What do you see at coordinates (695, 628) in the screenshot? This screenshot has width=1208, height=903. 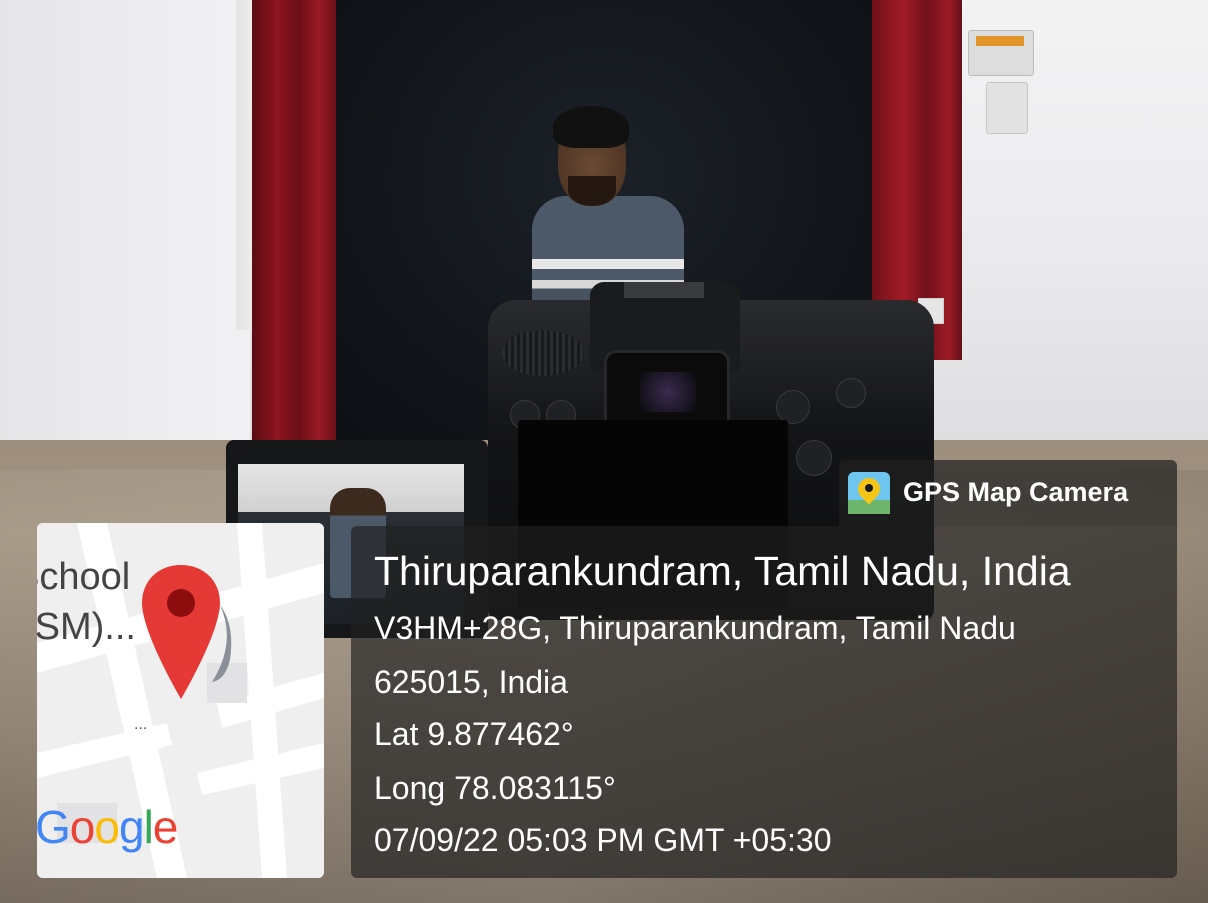 I see `address-line-1: V3HM+28G, Thiruparankundram, Tamil Nadu` at bounding box center [695, 628].